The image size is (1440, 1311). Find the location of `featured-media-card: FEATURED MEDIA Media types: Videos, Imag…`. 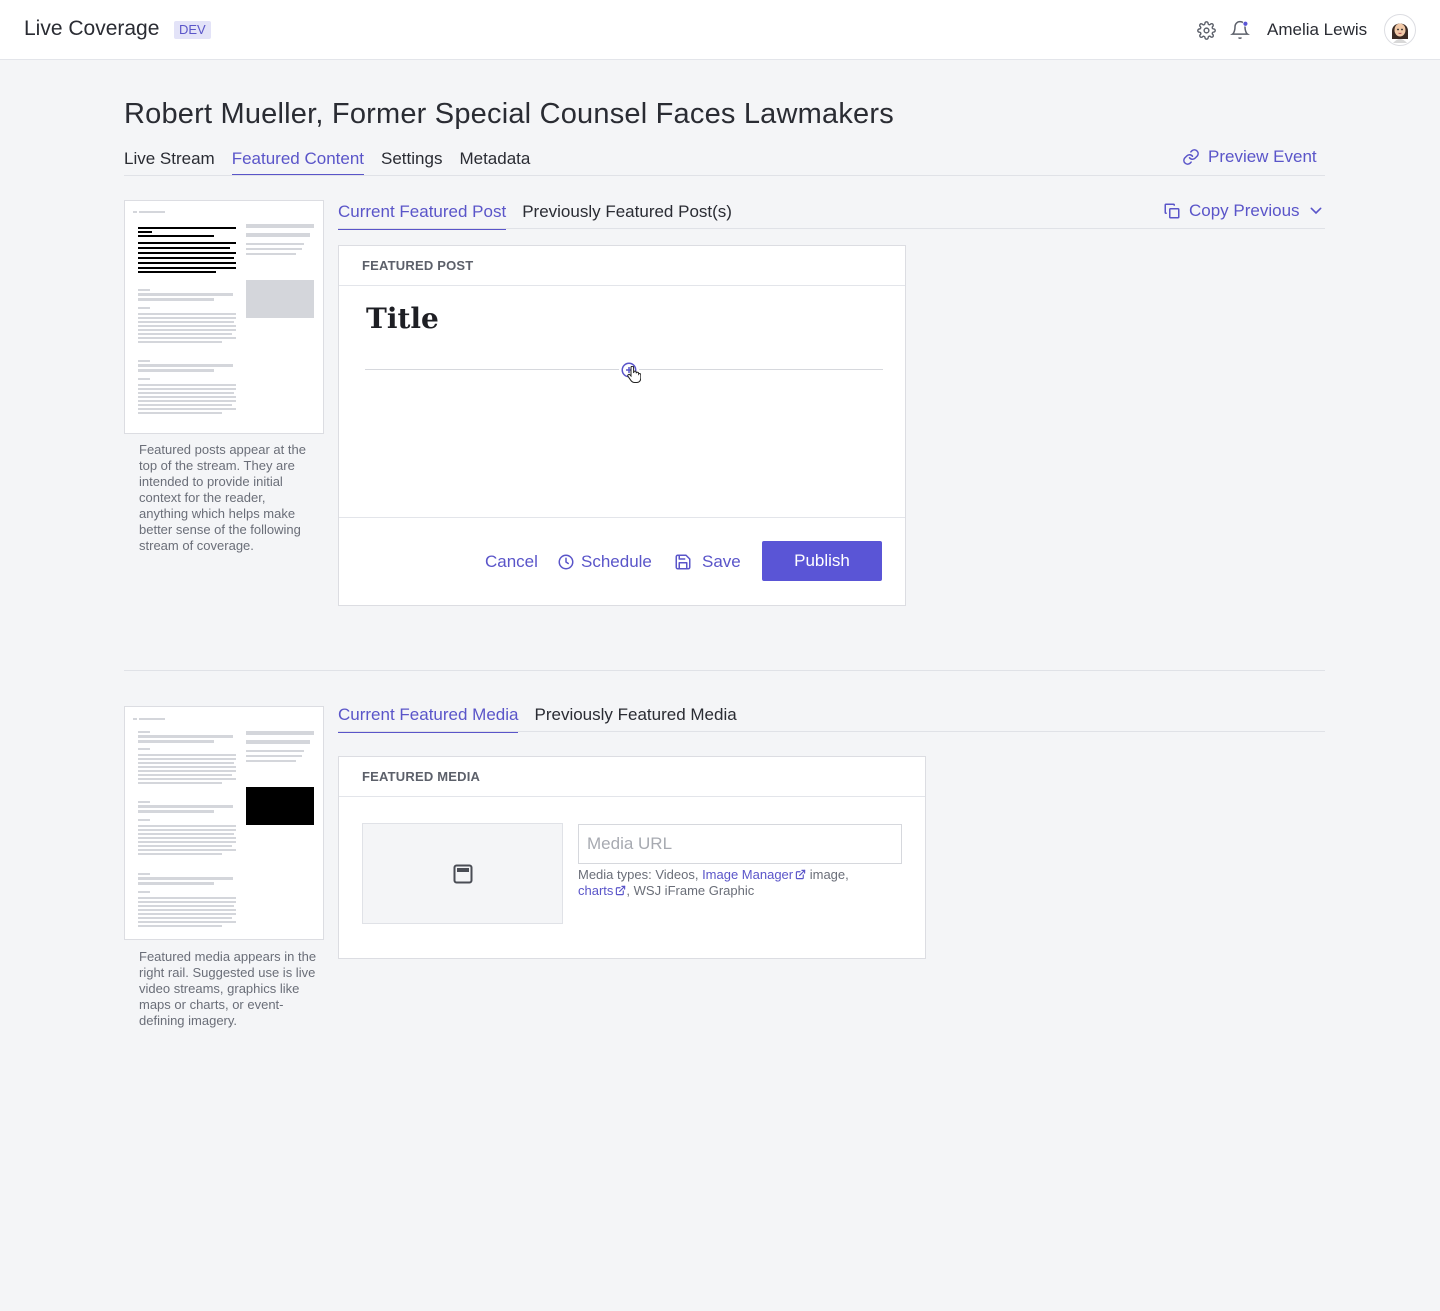

featured-media-card: FEATURED MEDIA Media types: Videos, Imag… is located at coordinates (632, 857).